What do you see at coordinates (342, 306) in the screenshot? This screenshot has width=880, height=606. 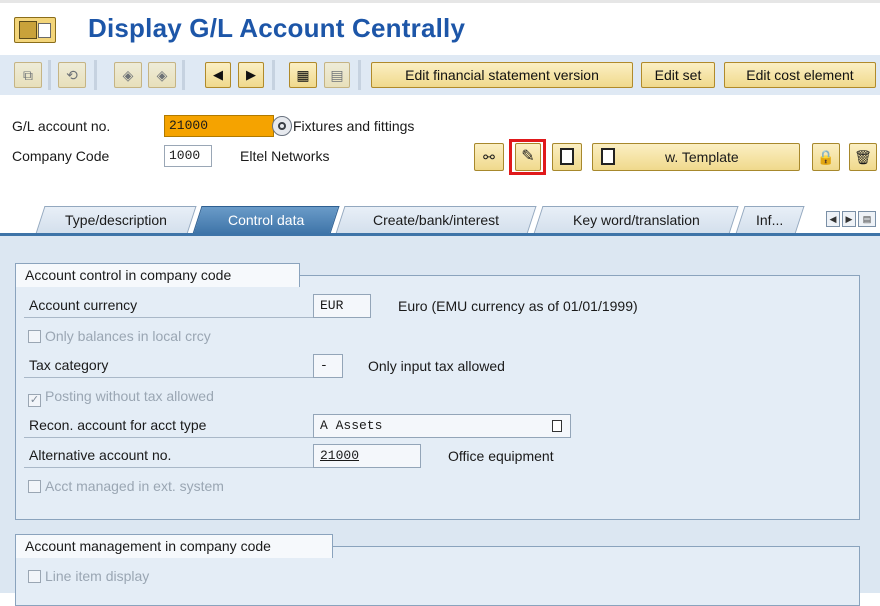 I see `account-currency-field: EUR` at bounding box center [342, 306].